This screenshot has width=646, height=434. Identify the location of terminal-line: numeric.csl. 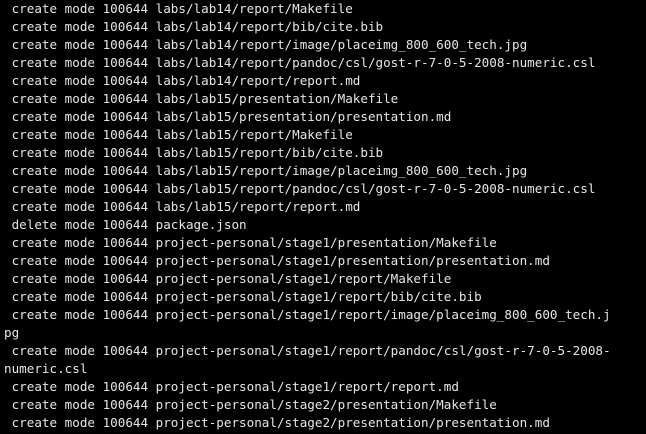
(46, 368).